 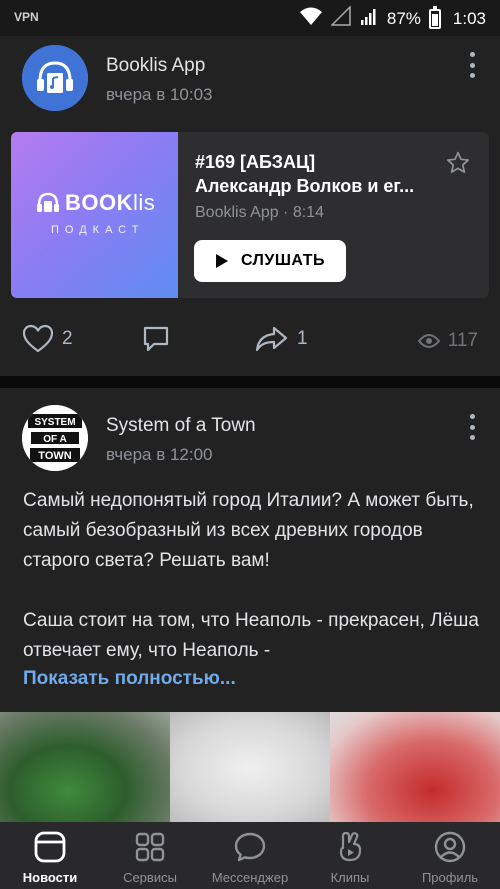 I want to click on headphones-icon, so click(x=48, y=202).